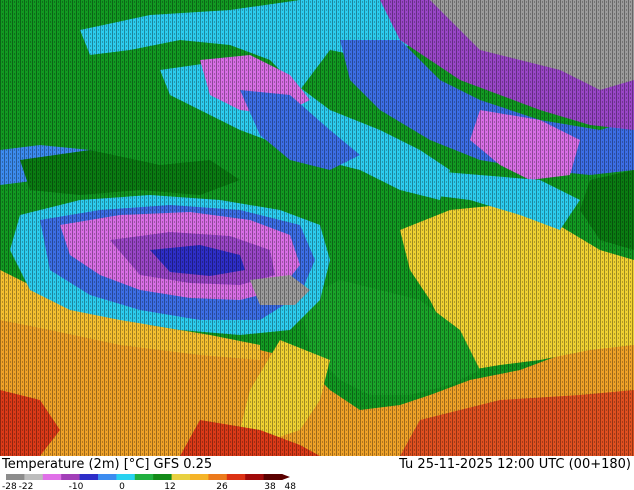  What do you see at coordinates (291, 486) in the screenshot?
I see `color-scale-tick-label: 48` at bounding box center [291, 486].